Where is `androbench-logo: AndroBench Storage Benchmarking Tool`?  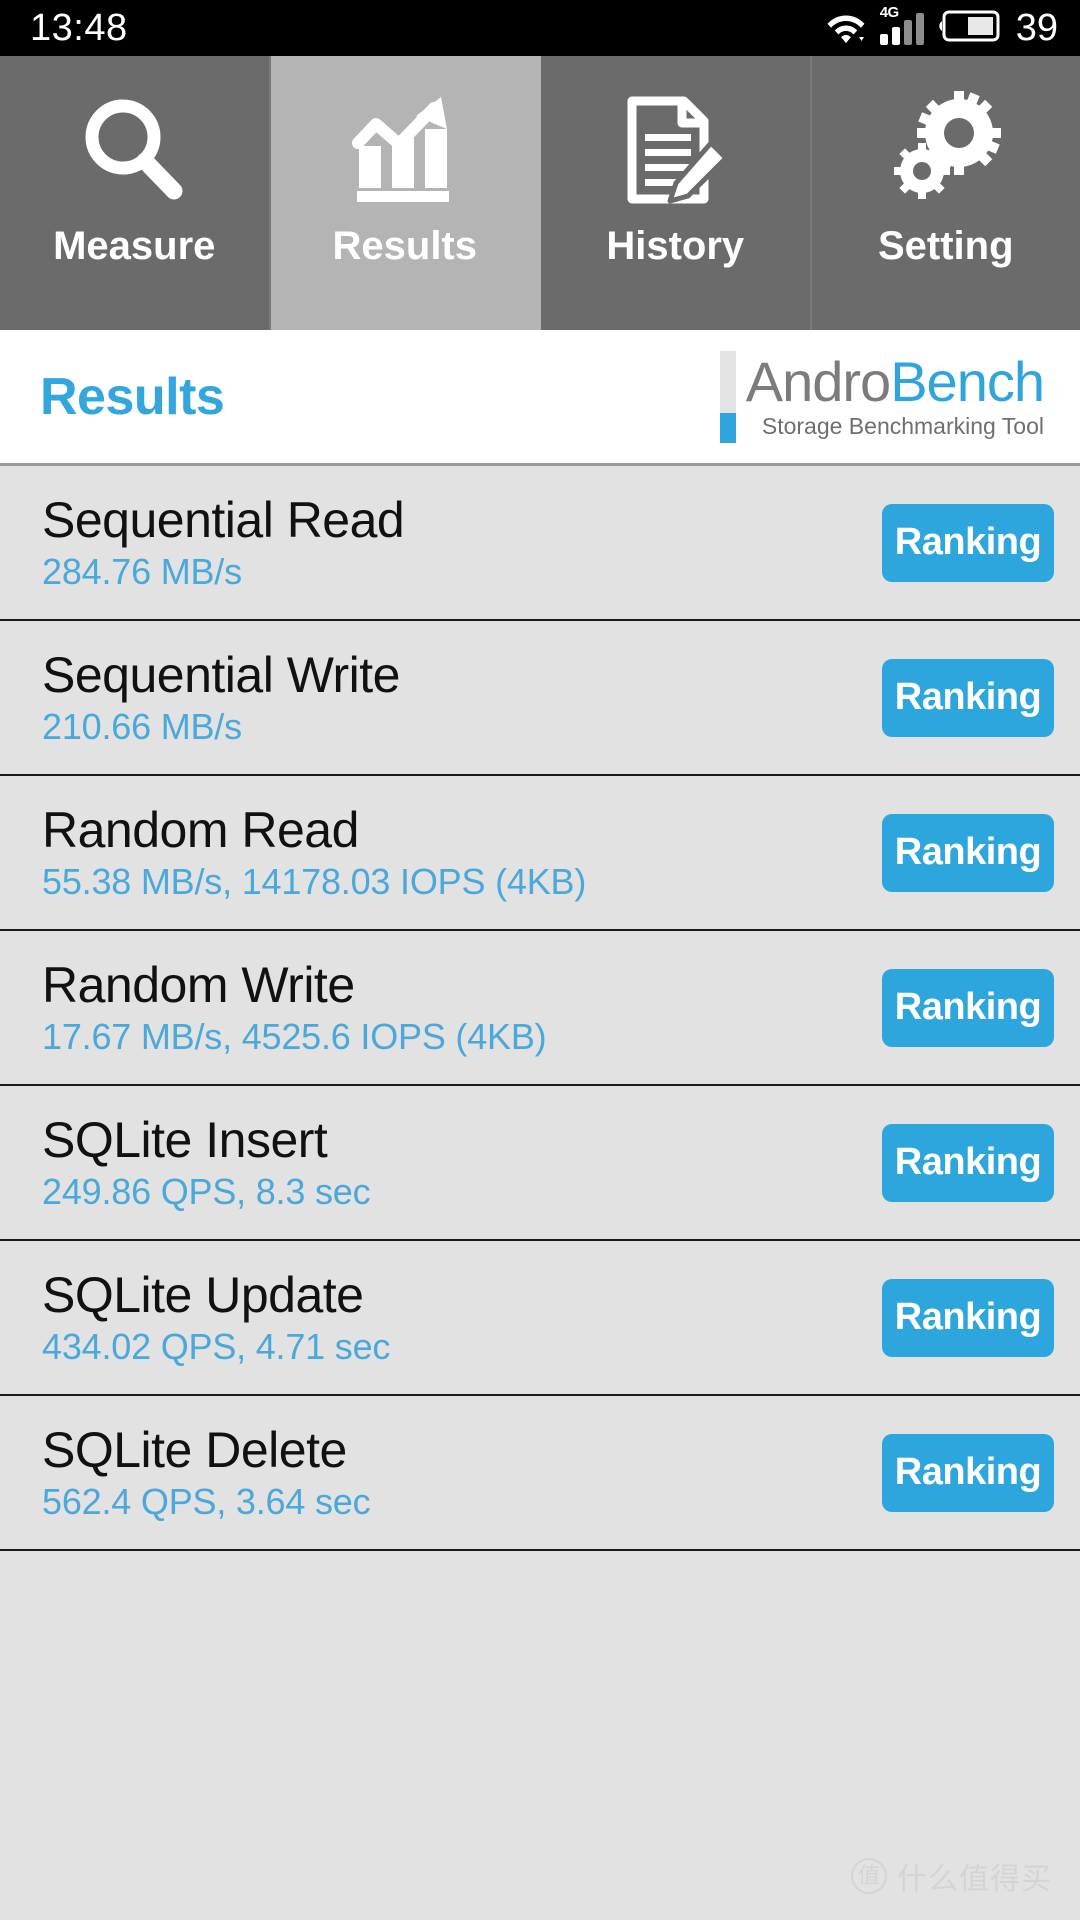 androbench-logo: AndroBench Storage Benchmarking Tool is located at coordinates (882, 396).